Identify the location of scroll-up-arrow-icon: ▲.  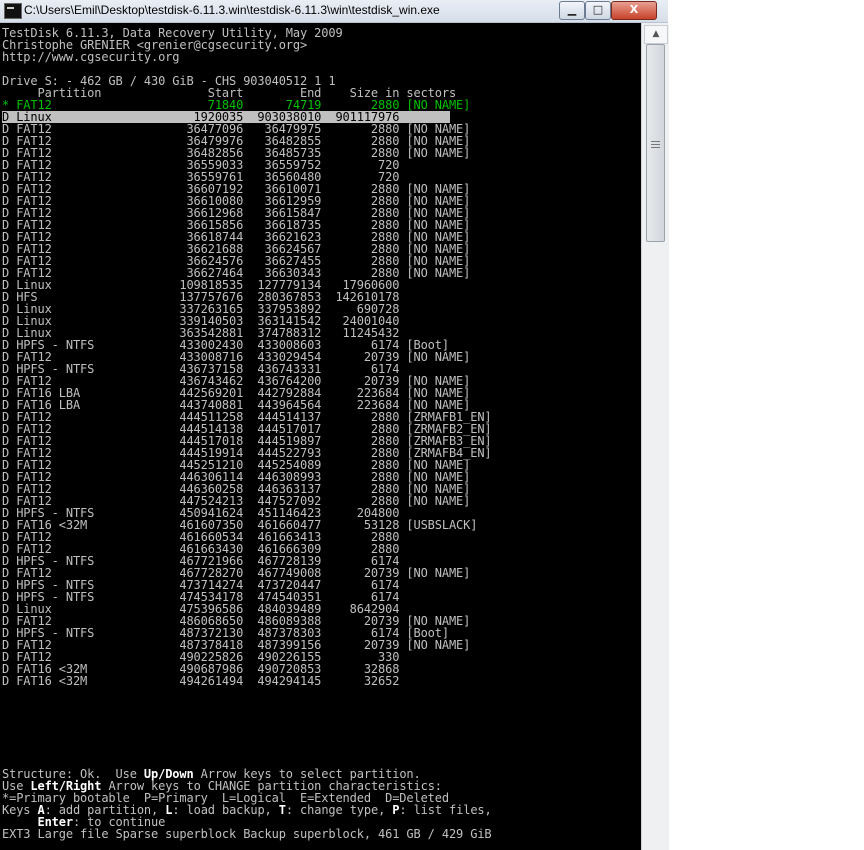
(656, 34).